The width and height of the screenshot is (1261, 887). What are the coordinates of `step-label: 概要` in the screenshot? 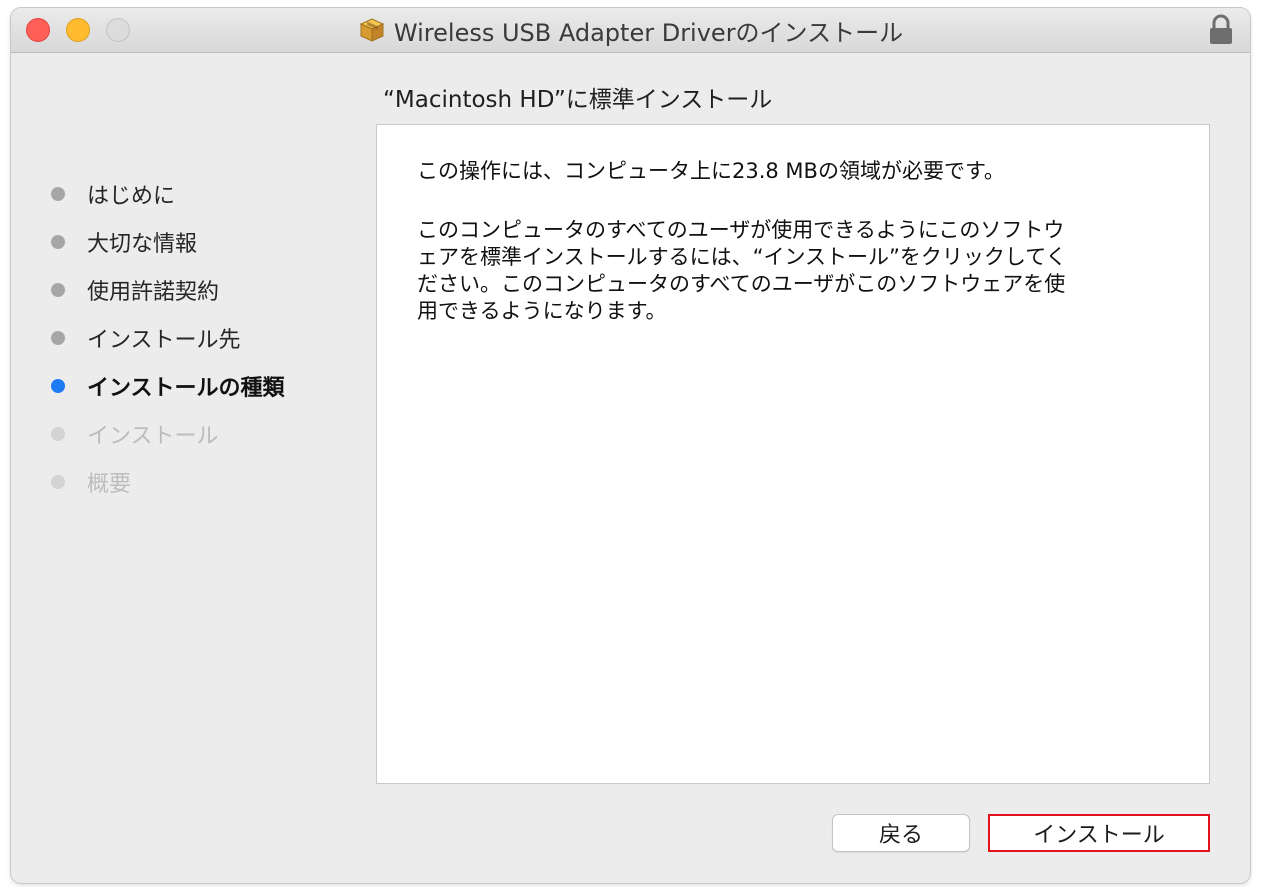 It's located at (109, 484).